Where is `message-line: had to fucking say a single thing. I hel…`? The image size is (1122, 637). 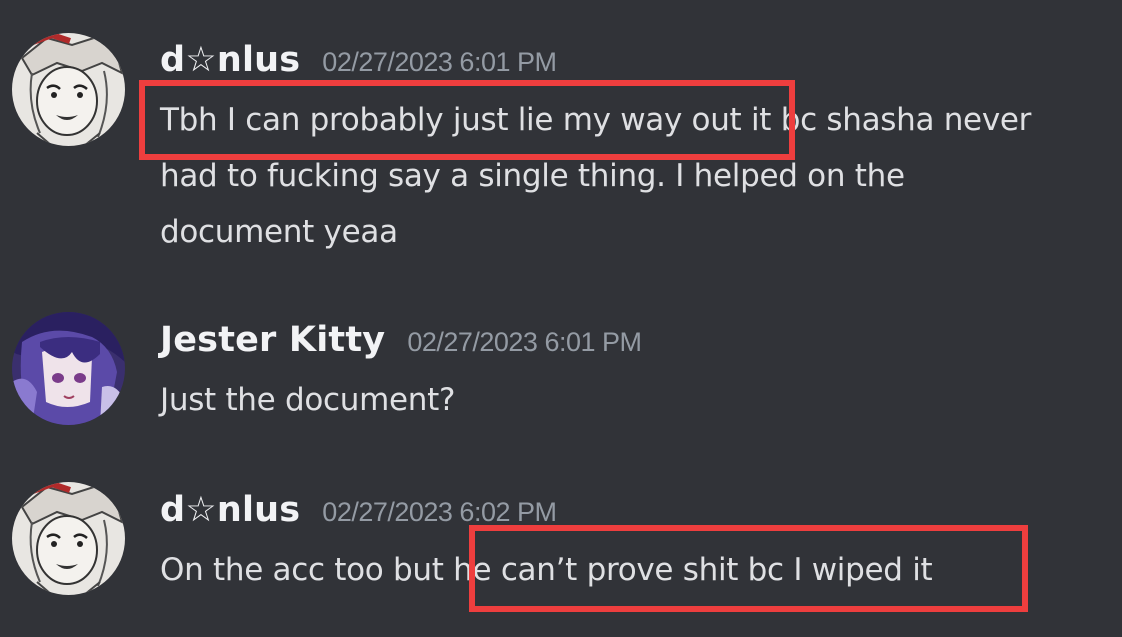
message-line: had to fucking say a single thing. I hel… is located at coordinates (532, 176).